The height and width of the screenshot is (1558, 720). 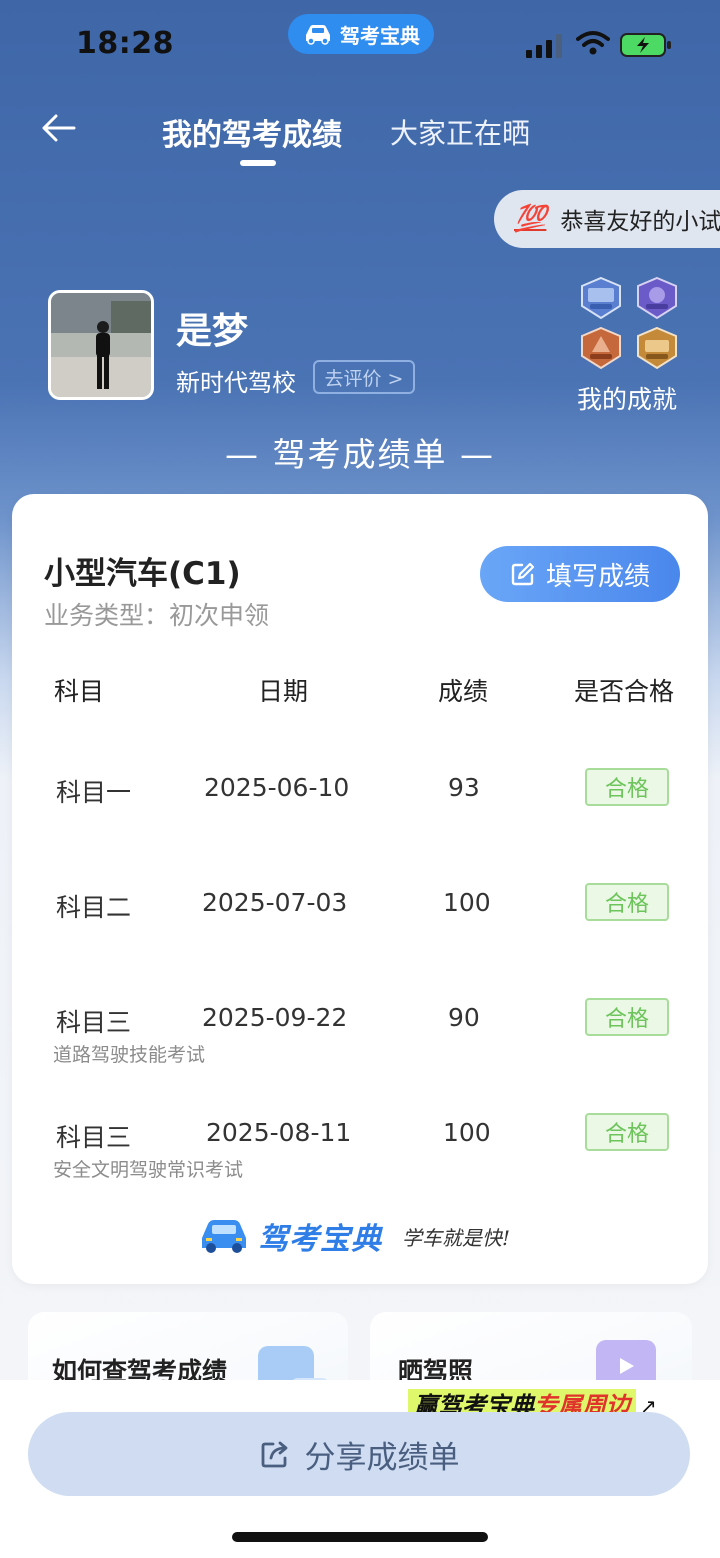 I want to click on avatar-photo, so click(x=101, y=345).